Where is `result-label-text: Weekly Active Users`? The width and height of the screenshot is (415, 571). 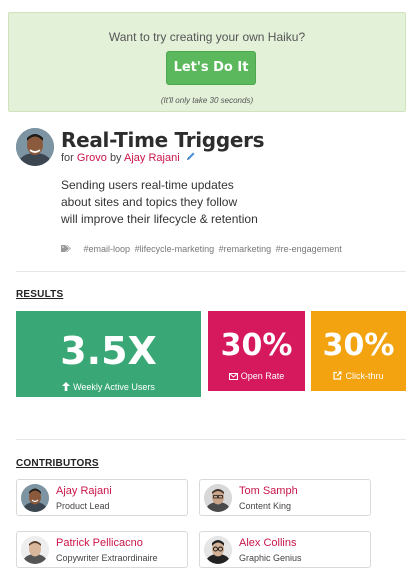
result-label-text: Weekly Active Users is located at coordinates (114, 387).